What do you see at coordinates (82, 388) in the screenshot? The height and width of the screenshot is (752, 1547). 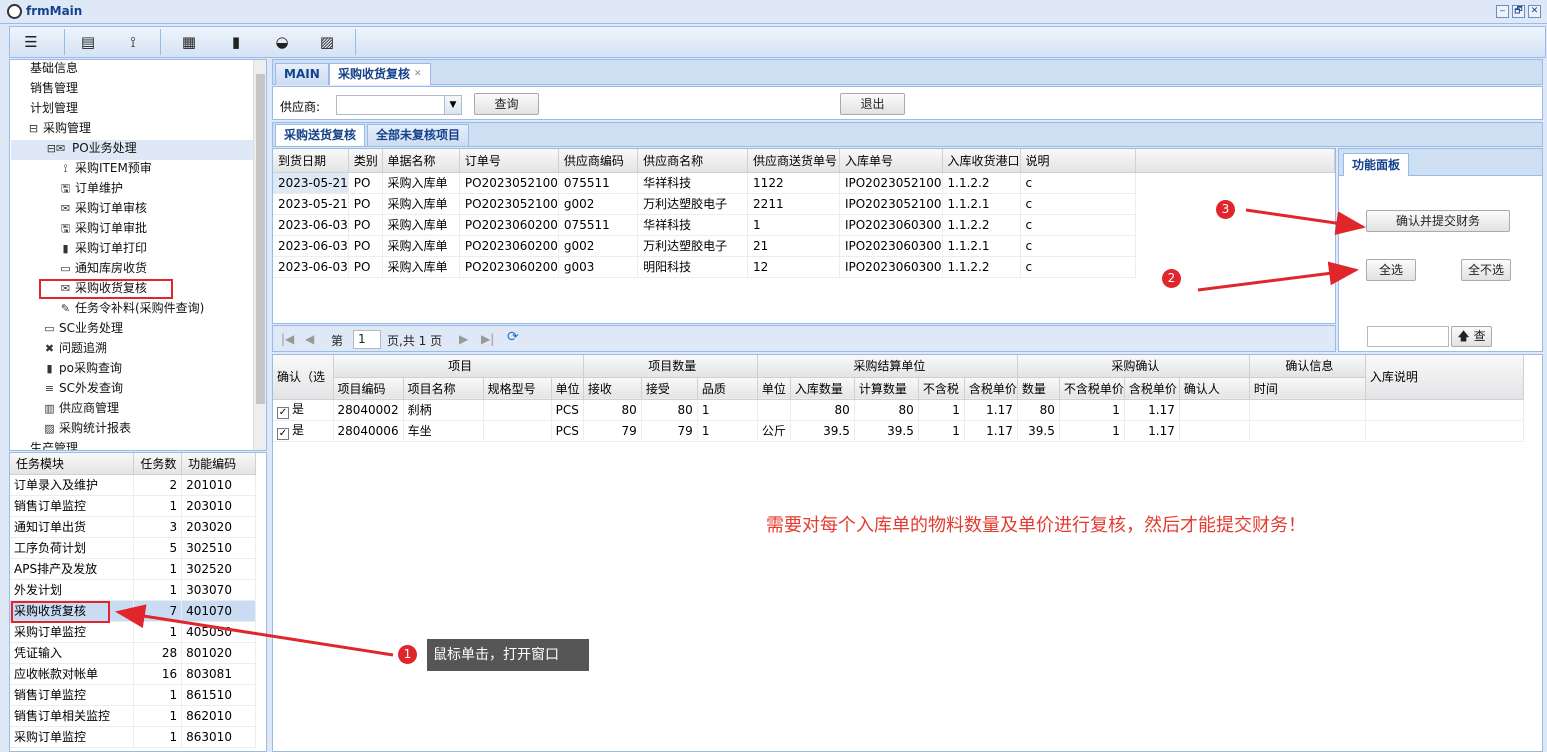 I see `tree-item: ≡ SC外发查询` at bounding box center [82, 388].